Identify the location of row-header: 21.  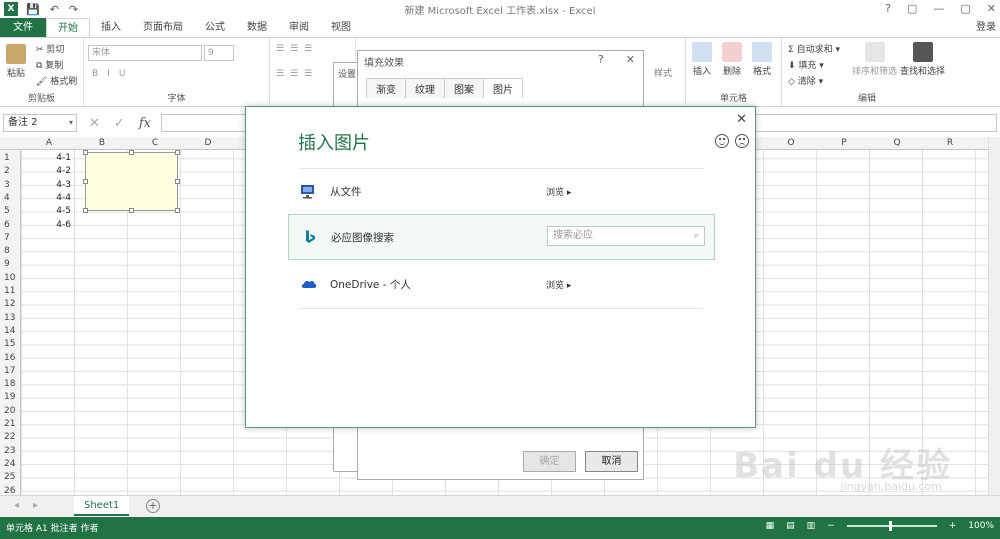
(9, 424).